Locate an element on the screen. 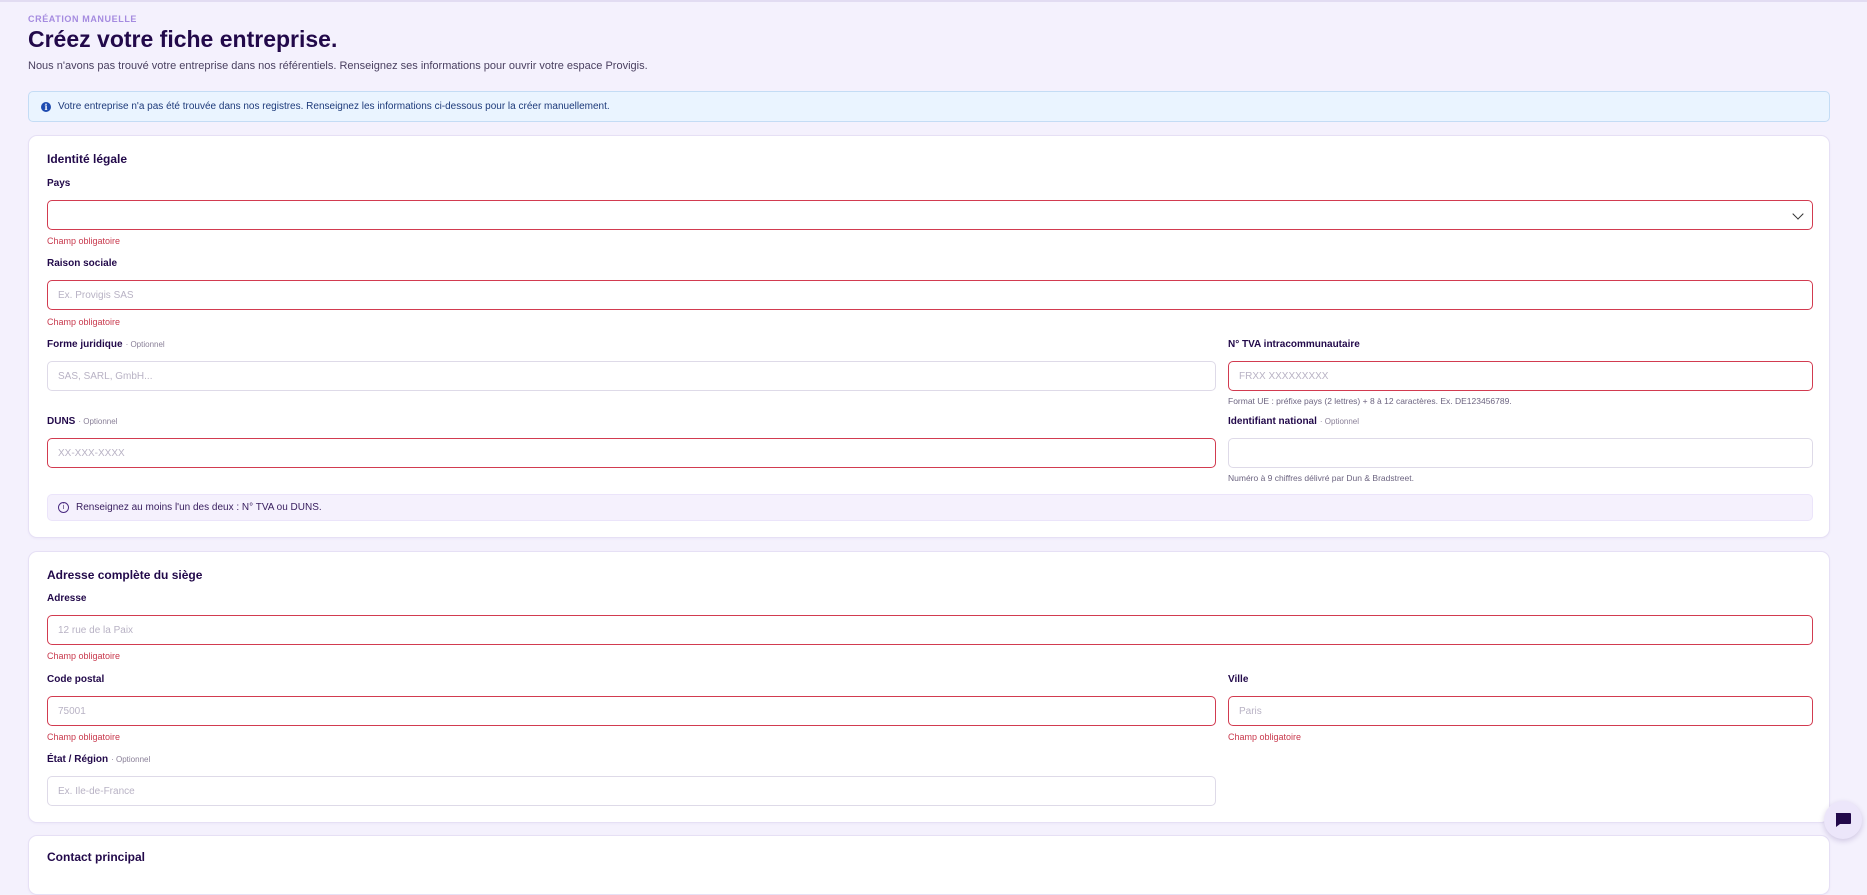 The height and width of the screenshot is (895, 1867). national-id-input is located at coordinates (1520, 453).